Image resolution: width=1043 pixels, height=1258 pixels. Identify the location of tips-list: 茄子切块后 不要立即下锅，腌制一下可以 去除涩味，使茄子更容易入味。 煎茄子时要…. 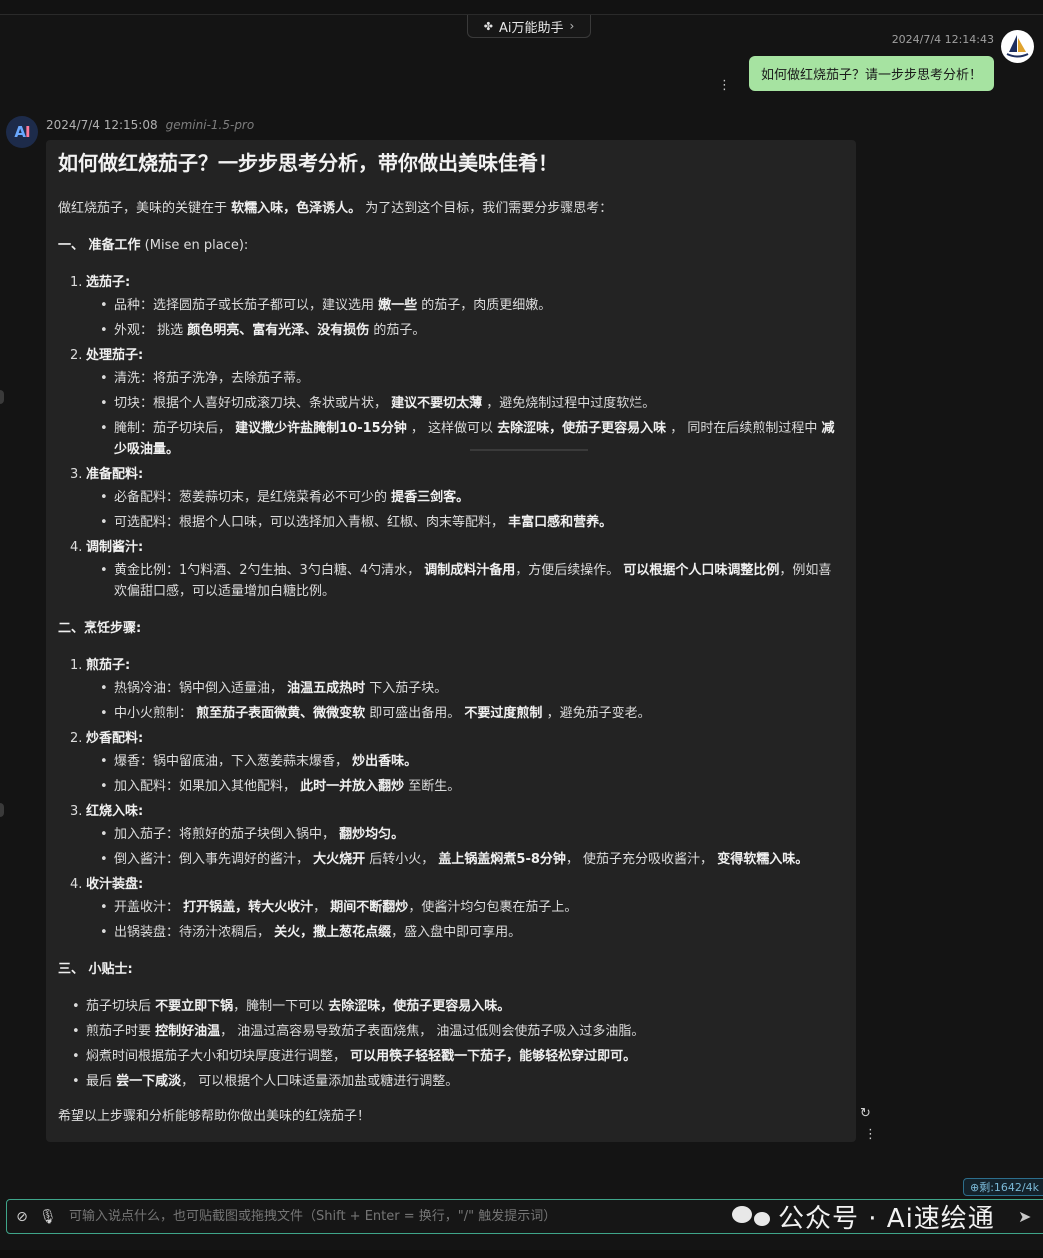
(451, 1044).